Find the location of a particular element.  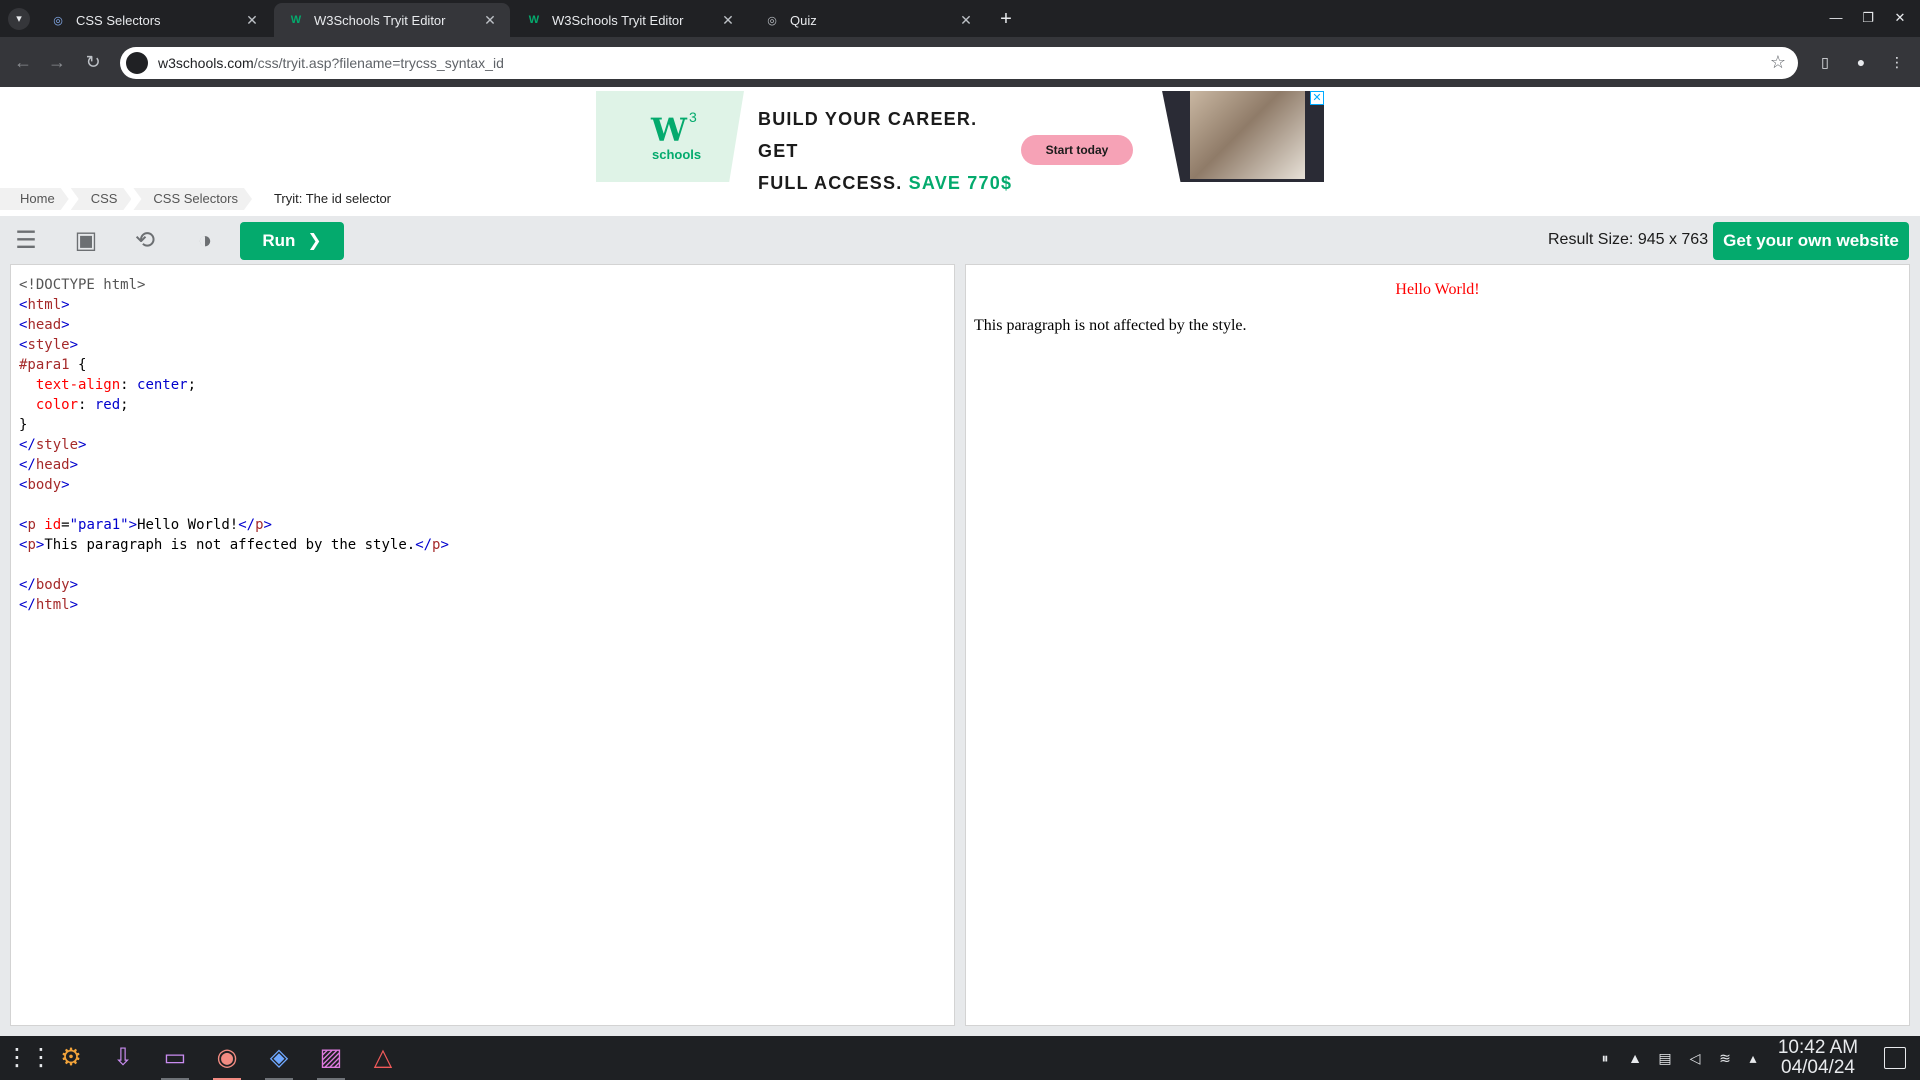

tab-tryit-editor: W W3Schools Tryit Editor ✕ is located at coordinates (630, 20).